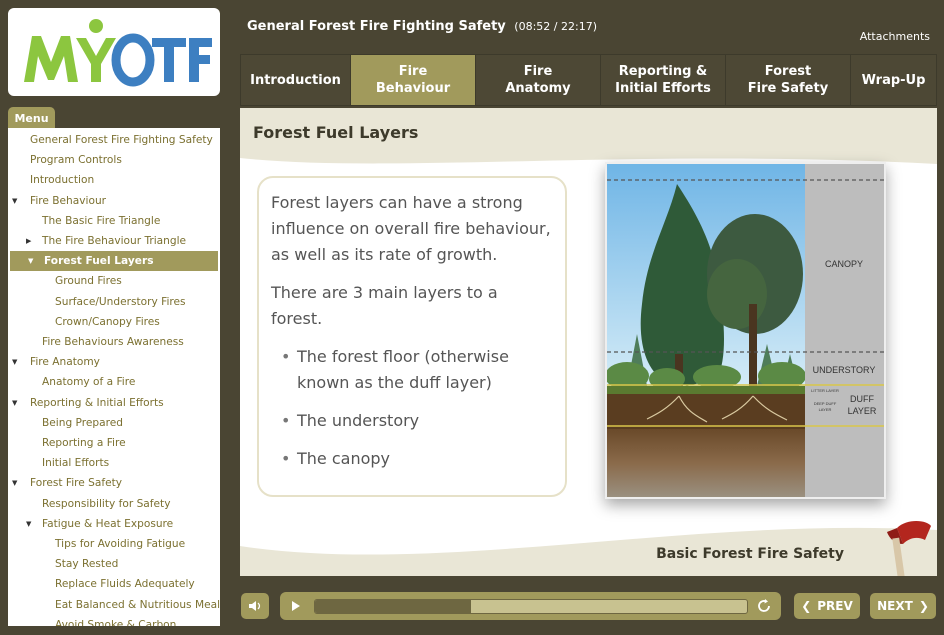  Describe the element at coordinates (99, 261) in the screenshot. I see `menu-item-label: Forest Fuel Layers` at that location.